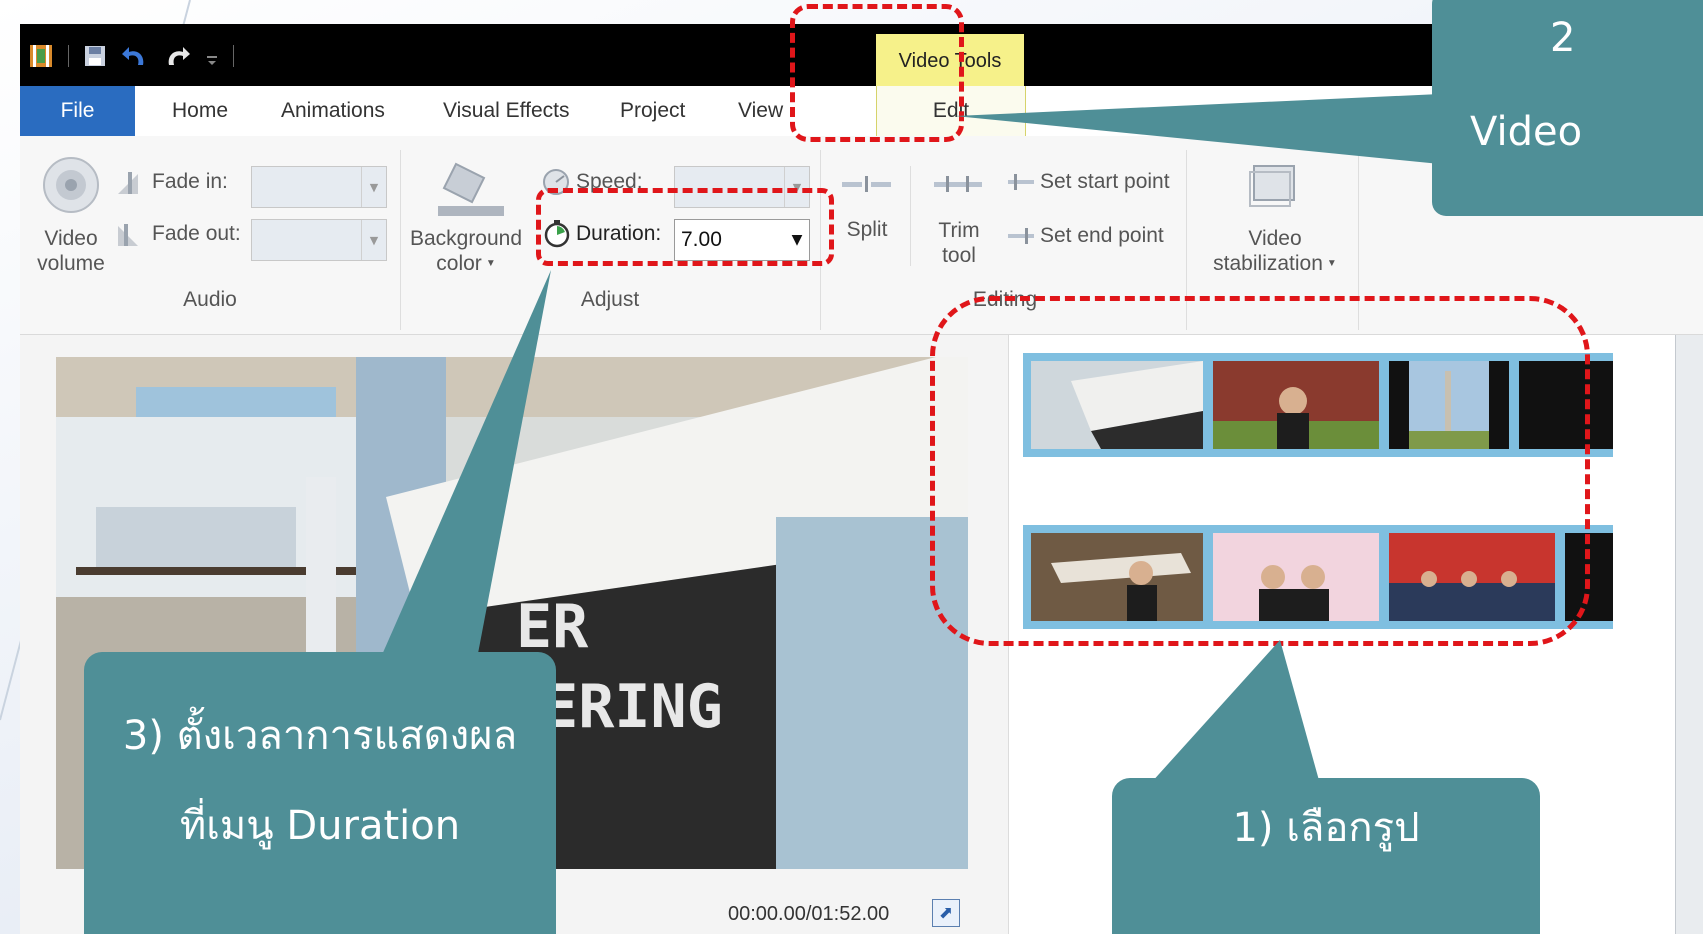 The height and width of the screenshot is (934, 1703). What do you see at coordinates (466, 251) in the screenshot?
I see `background-color-button: Background color ▼` at bounding box center [466, 251].